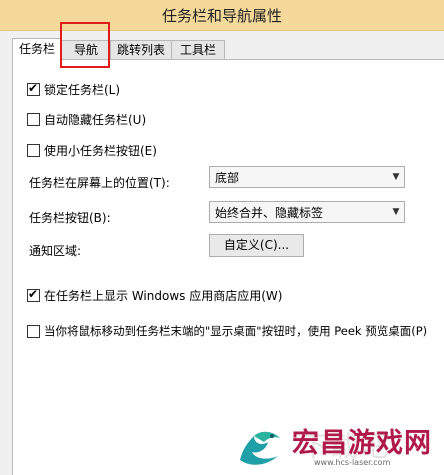  I want to click on position-label-row: 任务栏在屏幕上的位置(T):, so click(99, 182).